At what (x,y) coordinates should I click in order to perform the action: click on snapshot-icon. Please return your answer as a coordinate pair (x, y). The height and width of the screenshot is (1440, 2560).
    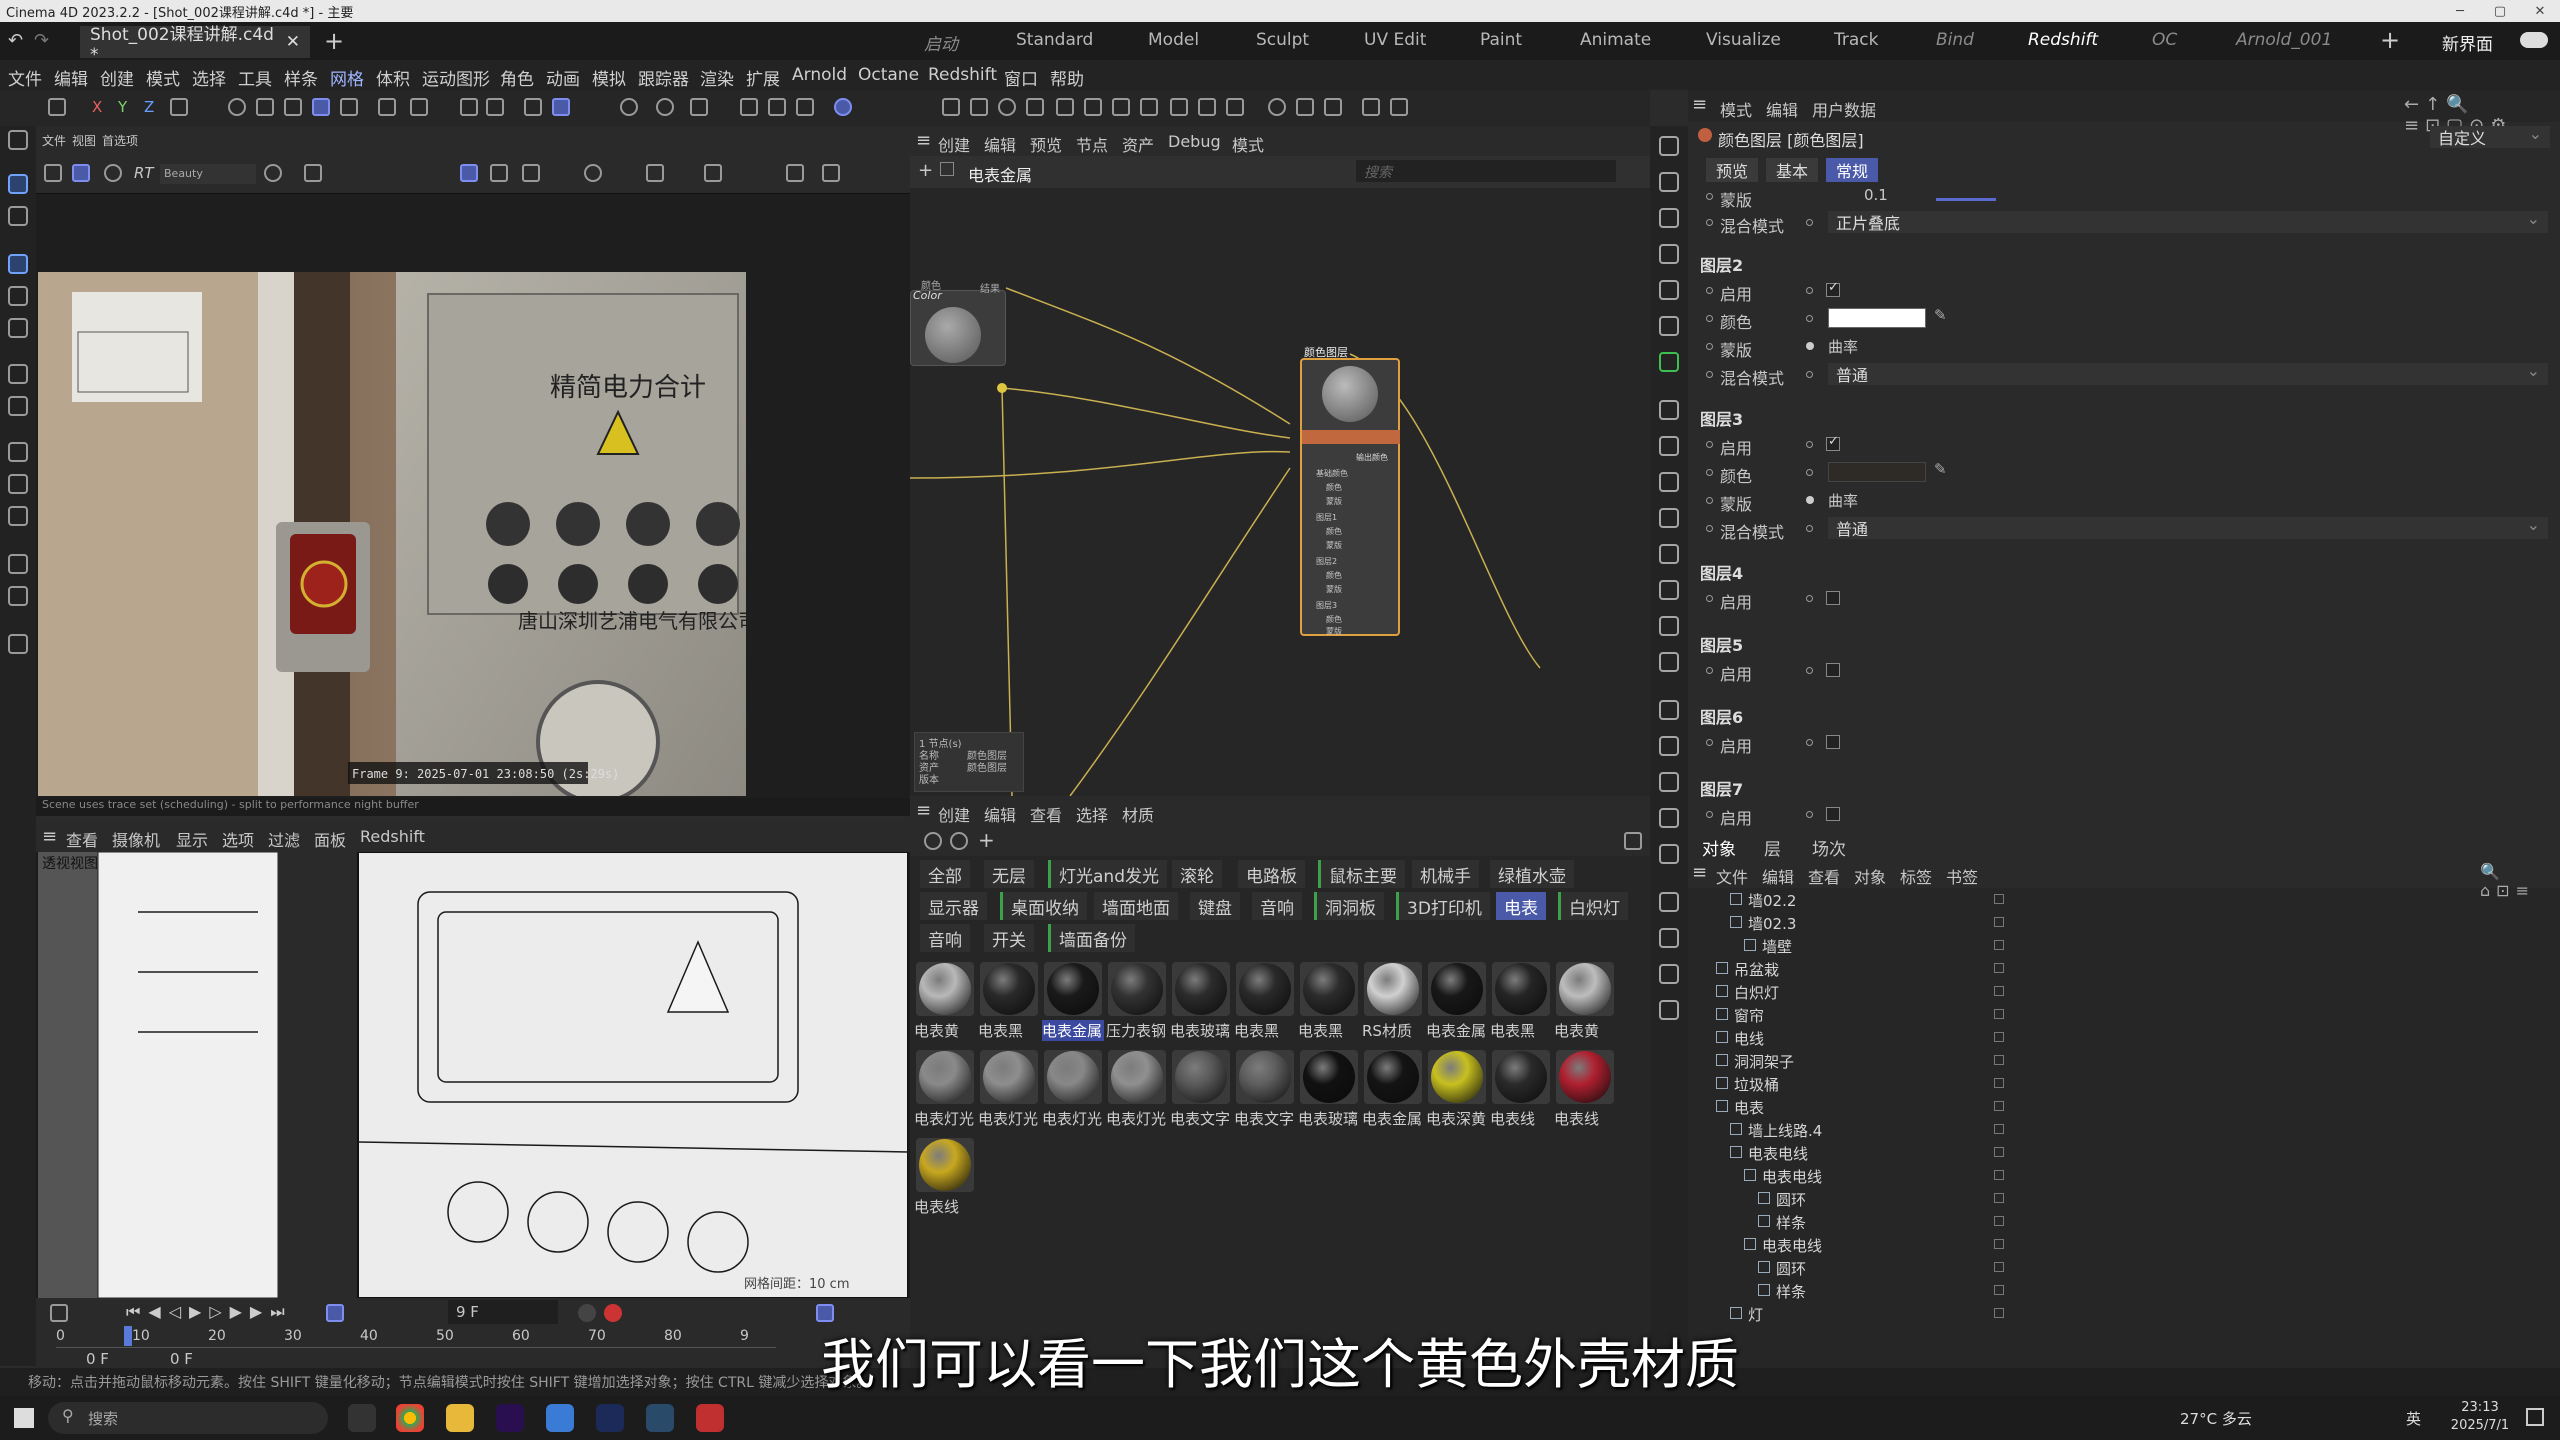
    Looking at the image, I should click on (713, 173).